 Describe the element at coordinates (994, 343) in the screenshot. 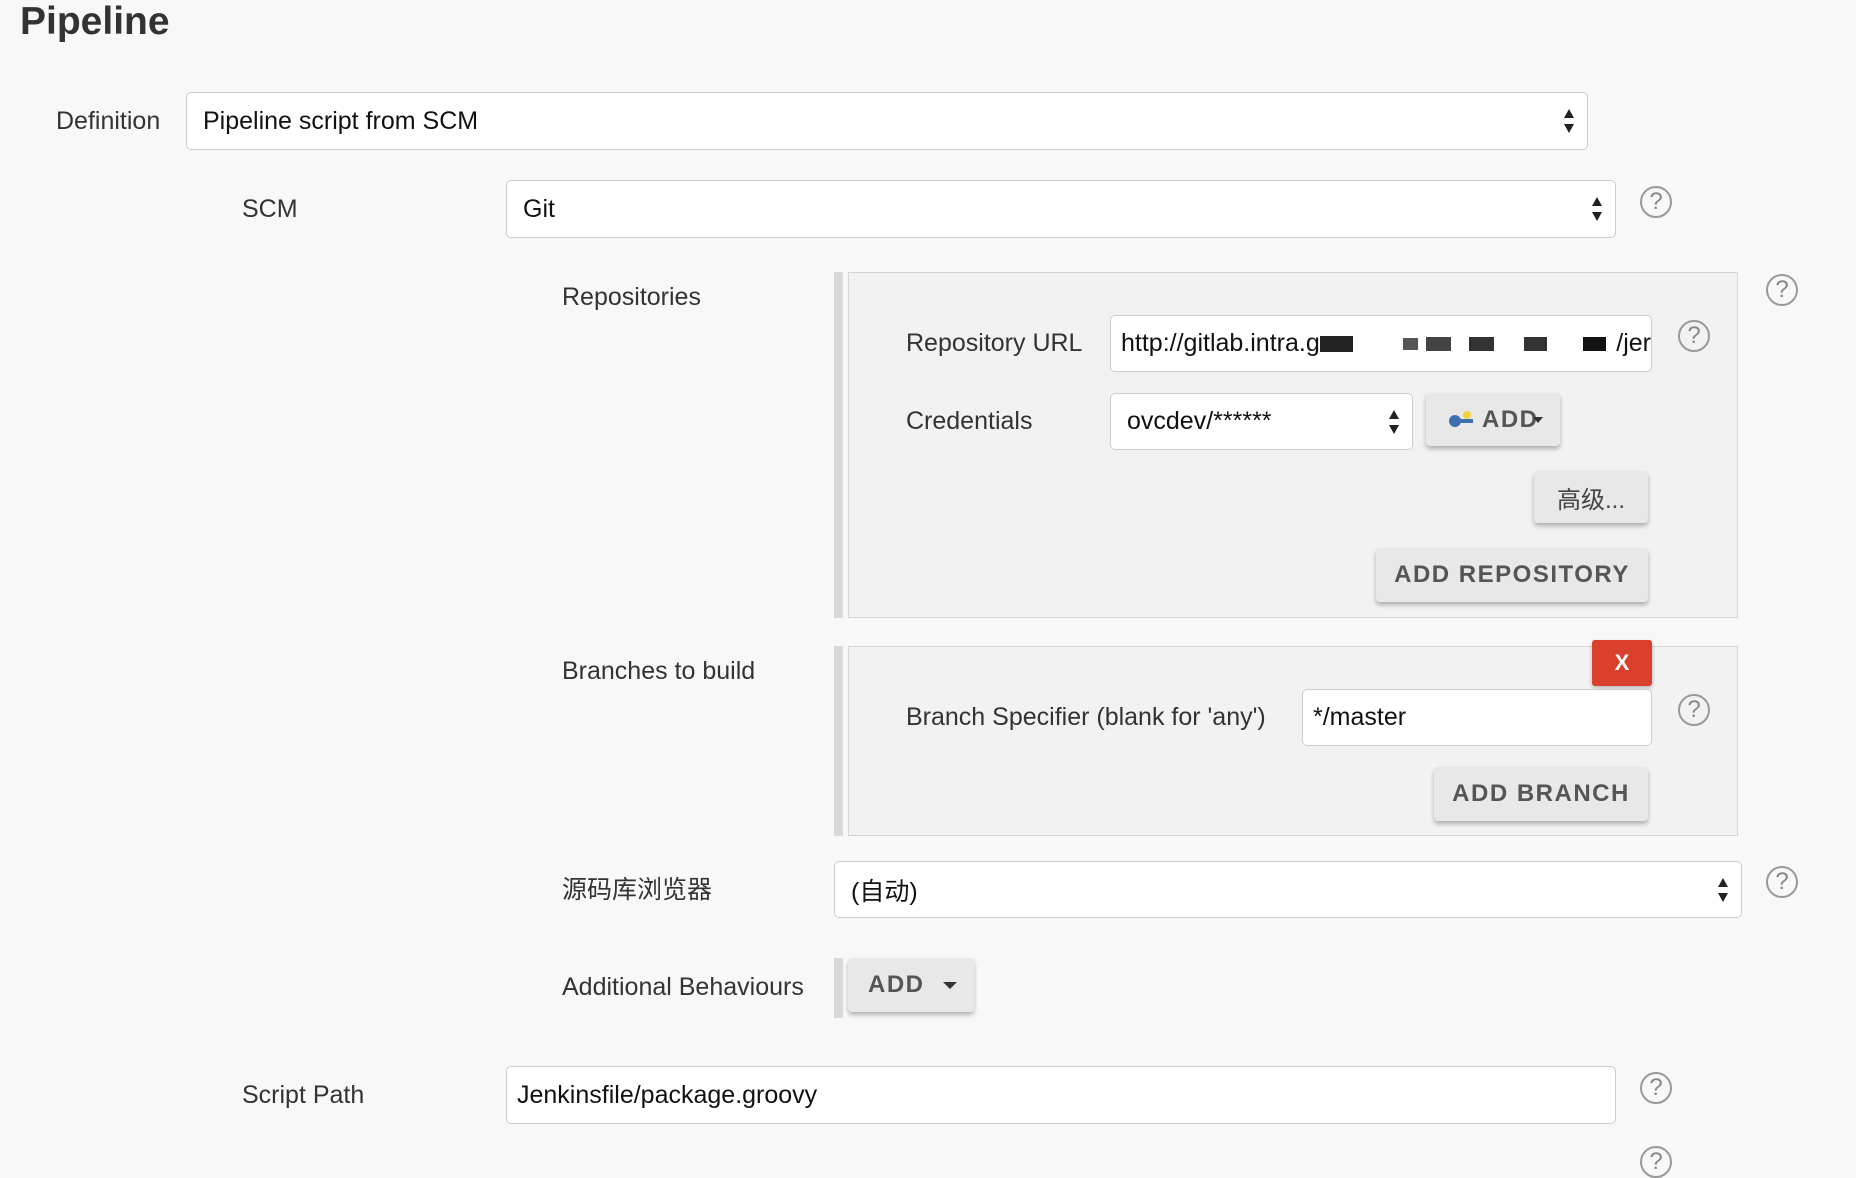

I see `repository-url-label: Repository URL` at that location.